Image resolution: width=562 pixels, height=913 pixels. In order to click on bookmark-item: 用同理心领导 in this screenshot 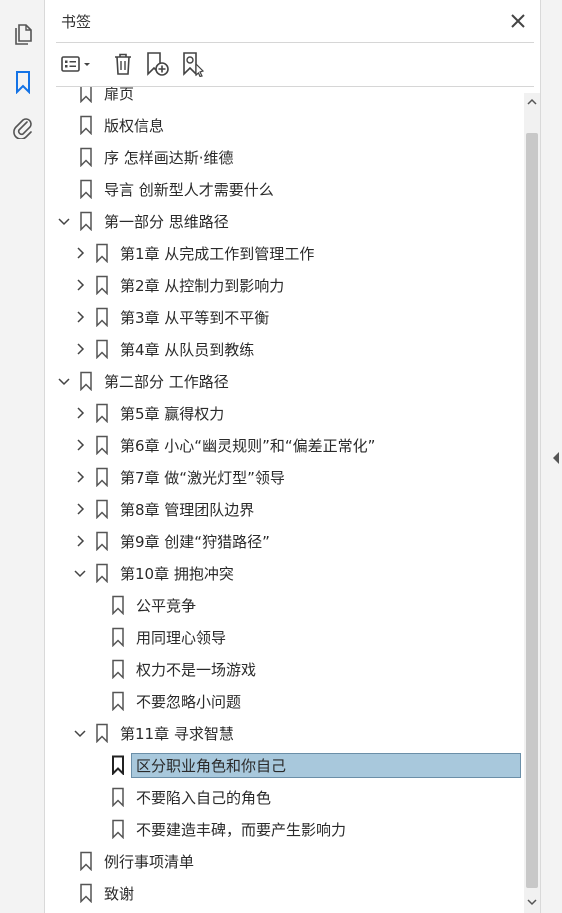, I will do `click(157, 637)`.